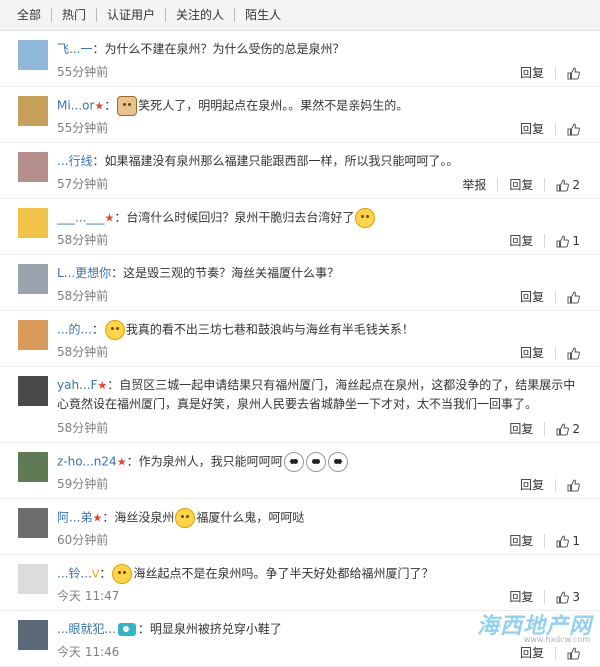 This screenshot has width=600, height=667. What do you see at coordinates (300, 15) in the screenshot?
I see `filter-tabs: 全部 热门 认证用户 关注的人 陌生人` at bounding box center [300, 15].